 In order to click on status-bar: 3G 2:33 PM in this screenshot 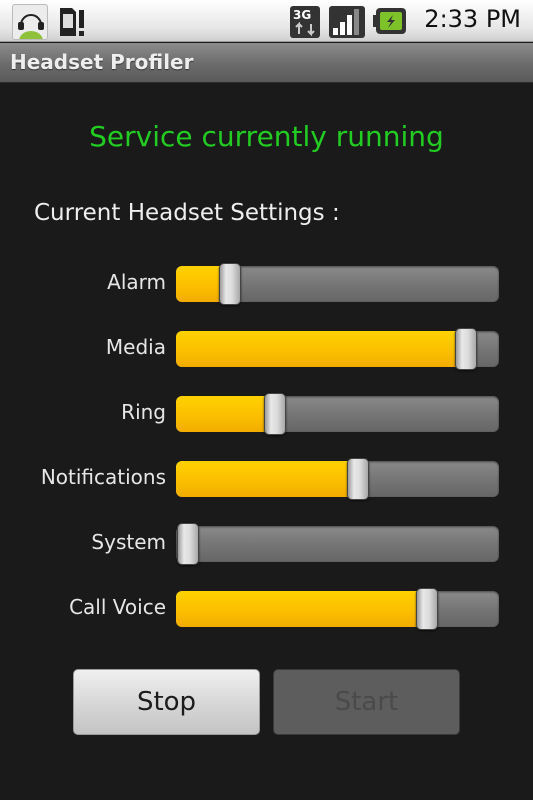, I will do `click(266, 21)`.